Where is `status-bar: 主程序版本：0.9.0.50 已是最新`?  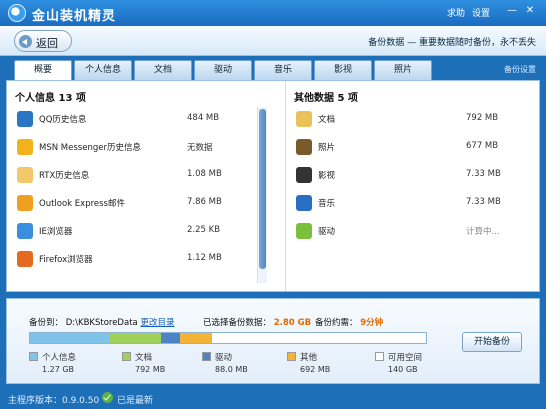 status-bar: 主程序版本：0.9.0.50 已是最新 is located at coordinates (273, 398).